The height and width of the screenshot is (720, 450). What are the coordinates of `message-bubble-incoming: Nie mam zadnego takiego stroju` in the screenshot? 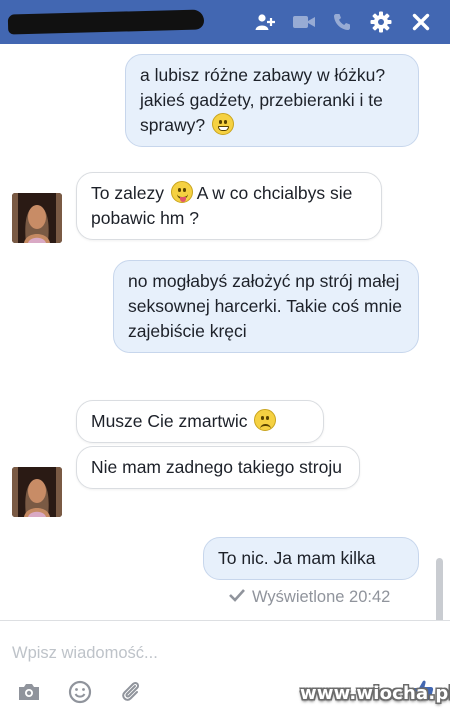 It's located at (218, 467).